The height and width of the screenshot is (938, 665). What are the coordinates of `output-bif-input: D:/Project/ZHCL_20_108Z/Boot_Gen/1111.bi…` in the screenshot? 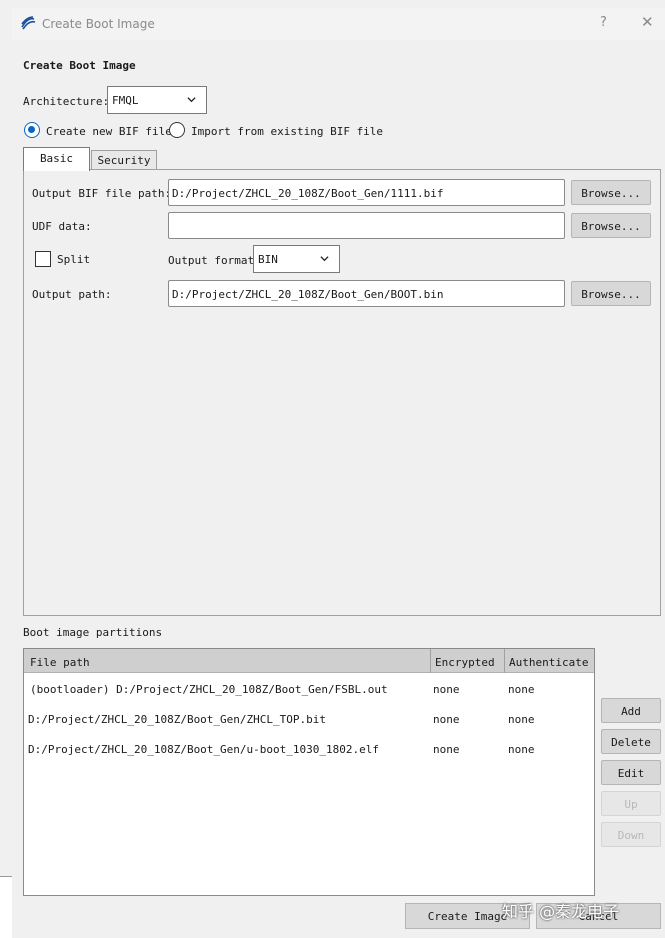 It's located at (366, 192).